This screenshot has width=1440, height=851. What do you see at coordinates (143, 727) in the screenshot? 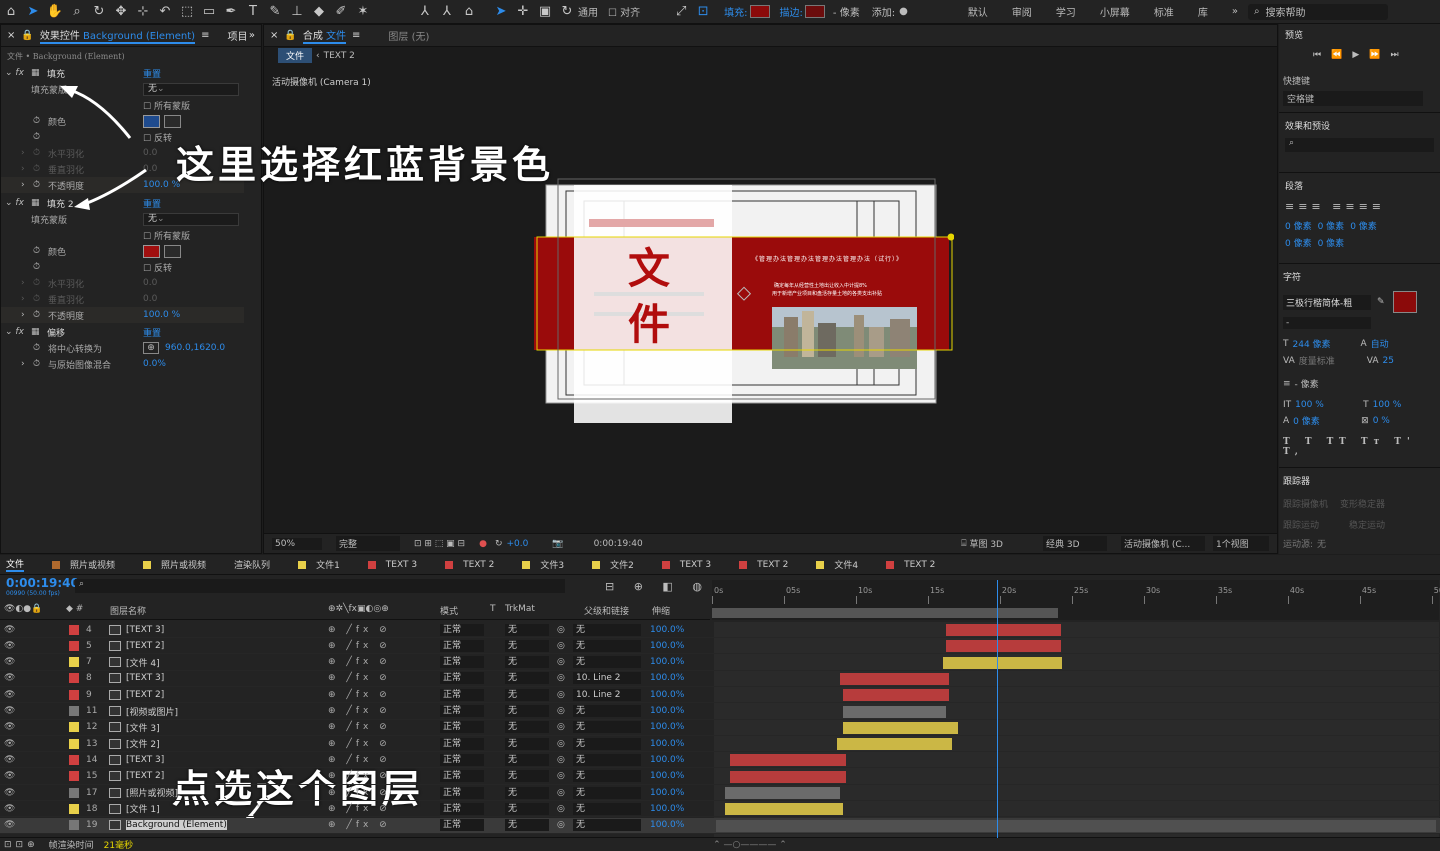
I see `layer-name: [文件 3]` at bounding box center [143, 727].